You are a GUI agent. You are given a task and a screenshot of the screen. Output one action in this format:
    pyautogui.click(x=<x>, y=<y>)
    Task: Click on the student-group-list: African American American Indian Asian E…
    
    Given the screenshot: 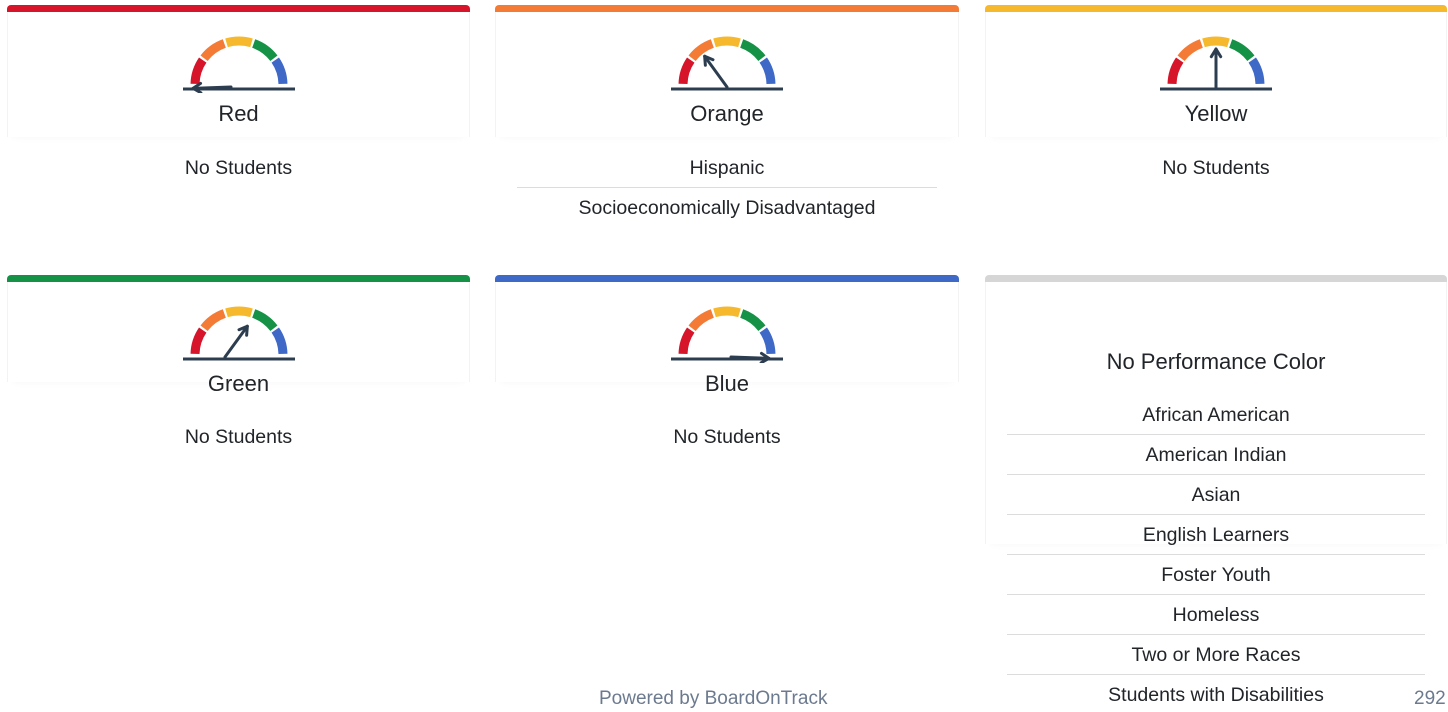 What is the action you would take?
    pyautogui.click(x=1216, y=553)
    